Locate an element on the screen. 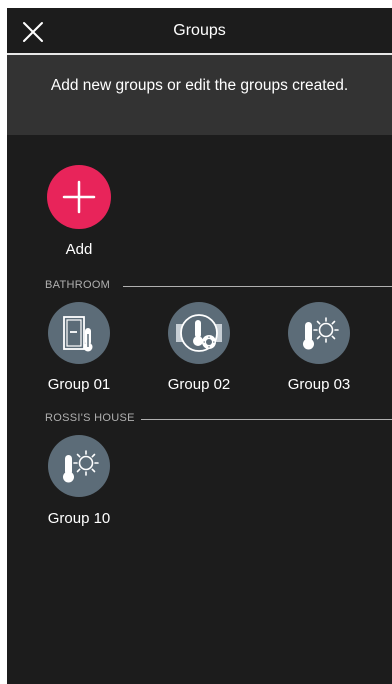  section-title: BATHROOM is located at coordinates (81, 285).